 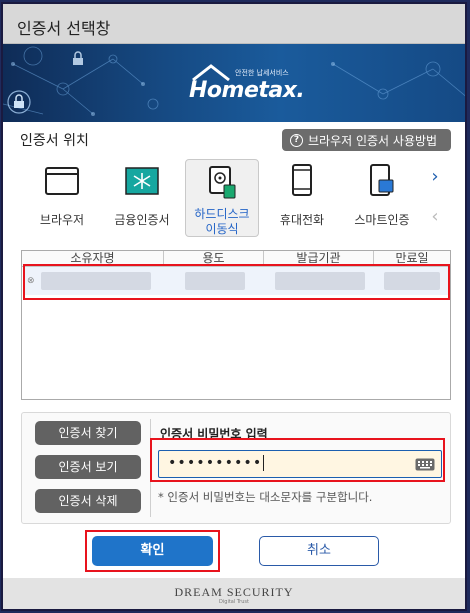 What do you see at coordinates (234, 24) in the screenshot?
I see `title-bar: 인증서 선택창` at bounding box center [234, 24].